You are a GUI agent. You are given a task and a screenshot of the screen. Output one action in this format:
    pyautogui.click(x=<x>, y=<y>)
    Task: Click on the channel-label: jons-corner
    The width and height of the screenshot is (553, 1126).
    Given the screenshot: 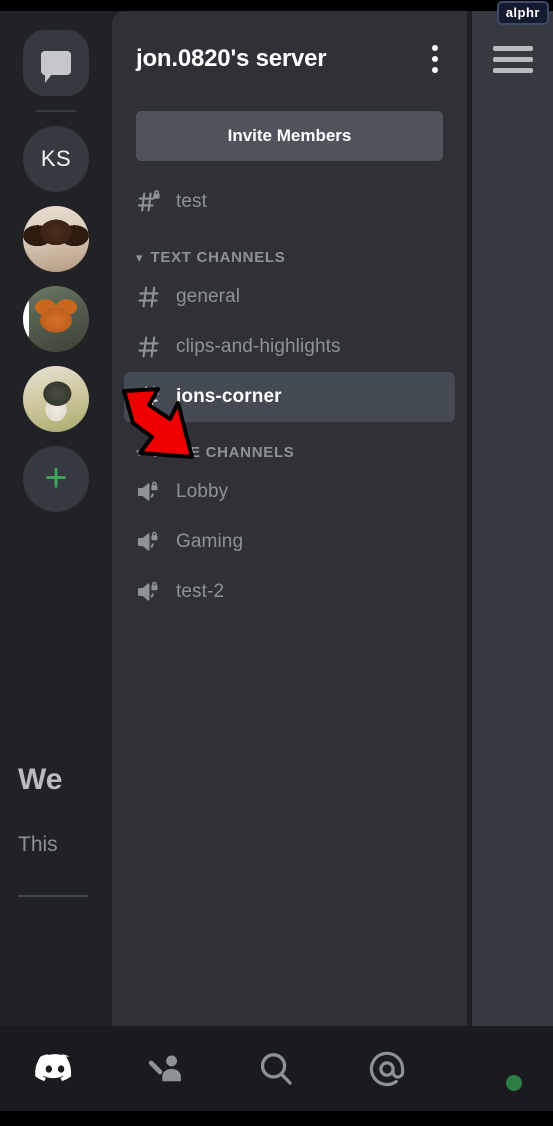 What is the action you would take?
    pyautogui.click(x=229, y=396)
    